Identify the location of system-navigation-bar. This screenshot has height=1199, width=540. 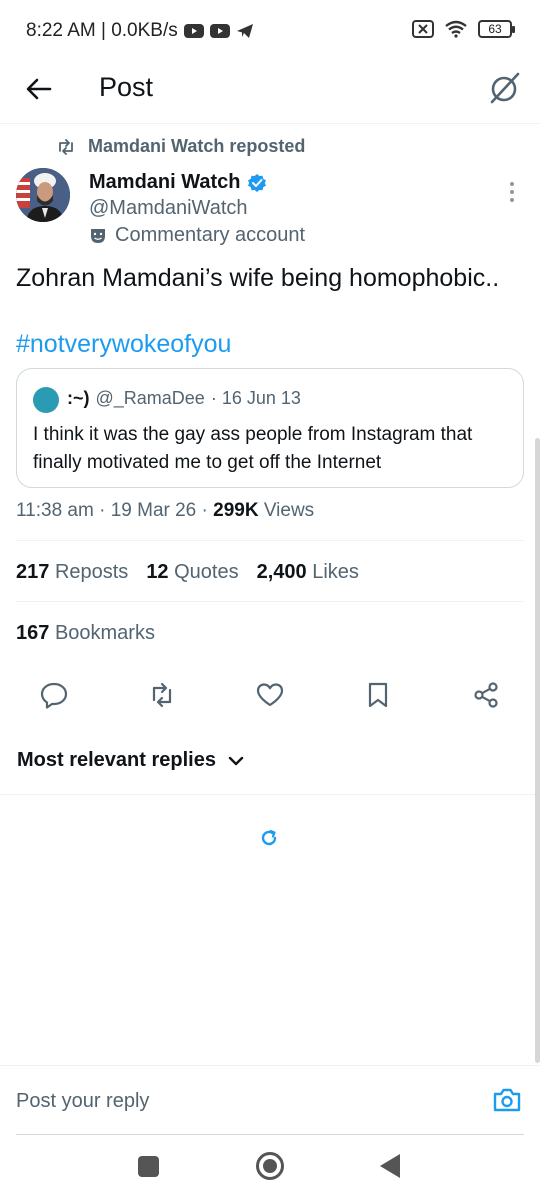
(270, 1169).